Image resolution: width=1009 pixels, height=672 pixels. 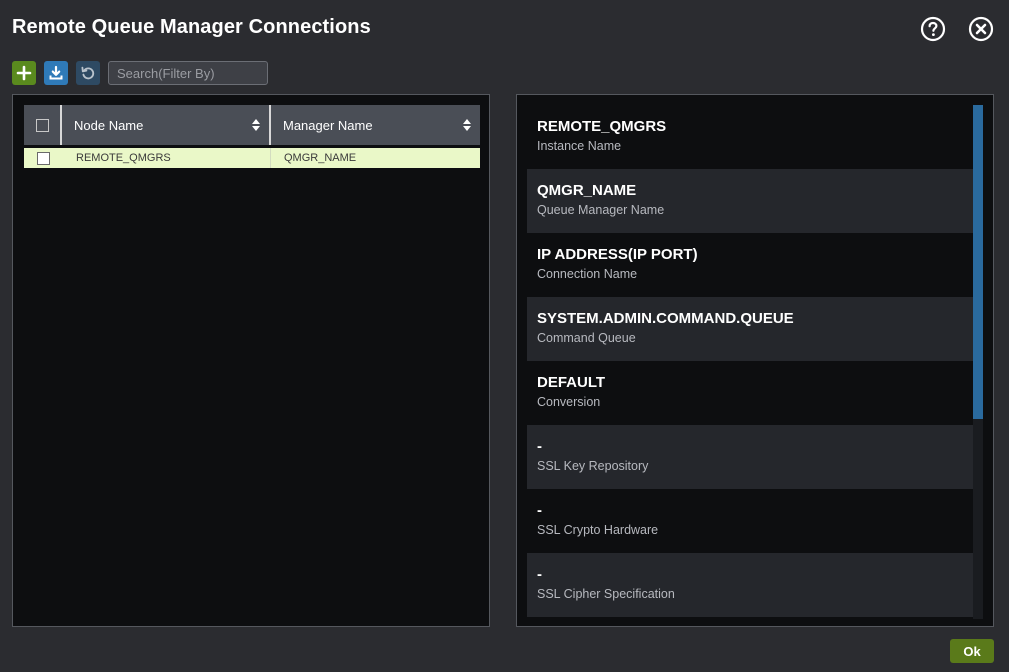 I want to click on ok-button: Ok, so click(x=972, y=651).